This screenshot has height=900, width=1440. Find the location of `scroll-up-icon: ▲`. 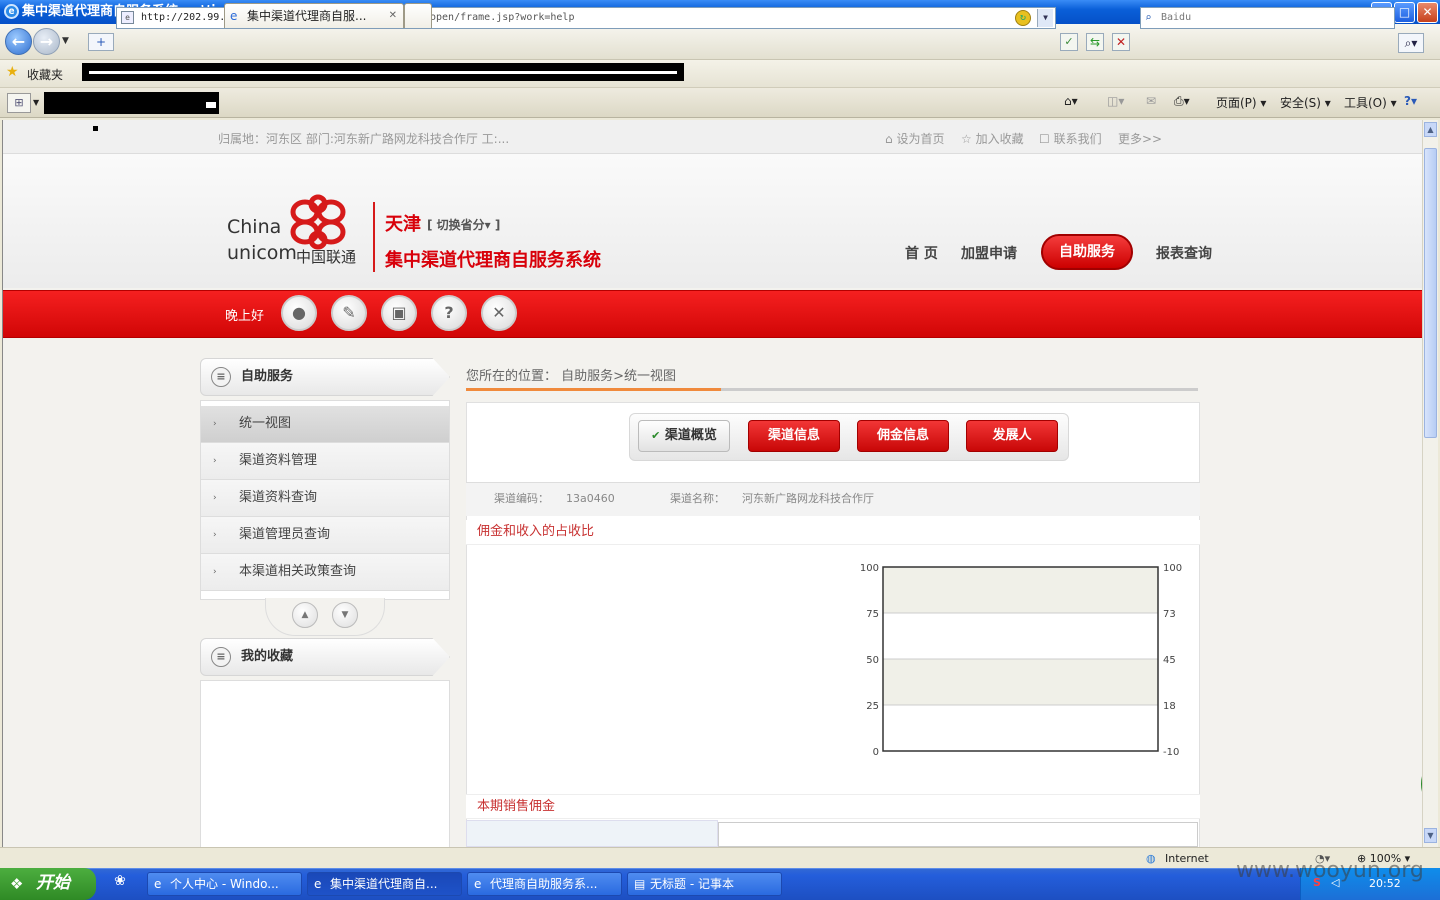

scroll-up-icon: ▲ is located at coordinates (305, 615).